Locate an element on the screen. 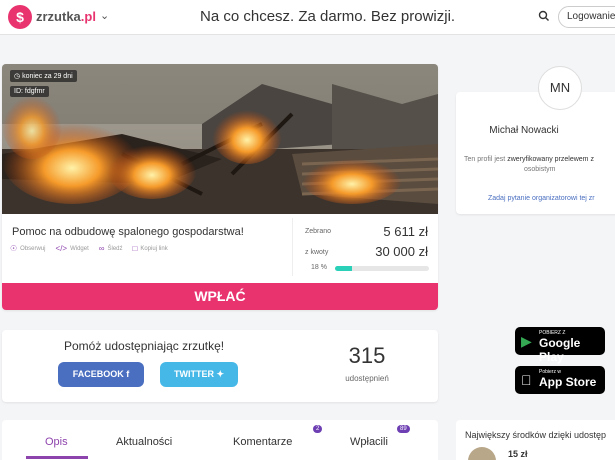 The width and height of the screenshot is (615, 460). eye-icon: ☉ is located at coordinates (14, 248).